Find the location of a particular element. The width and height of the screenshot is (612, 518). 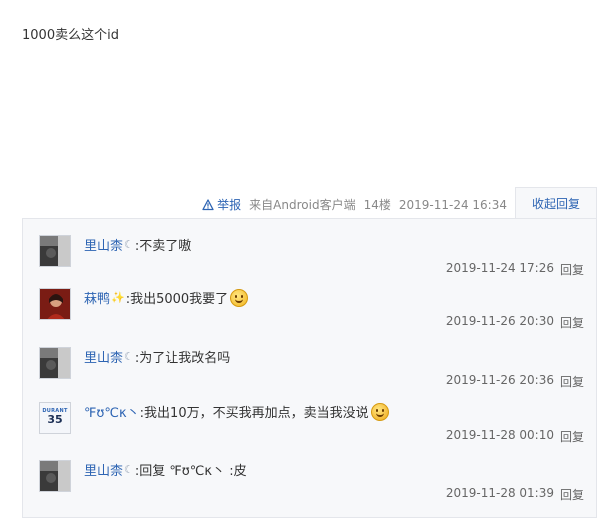

avatar-red-photo-icon is located at coordinates (55, 304).